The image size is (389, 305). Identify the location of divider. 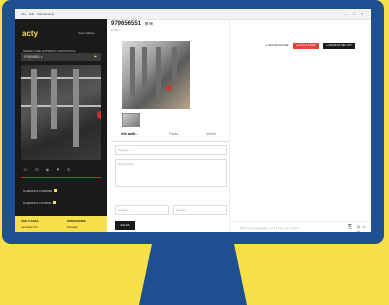
(61, 177).